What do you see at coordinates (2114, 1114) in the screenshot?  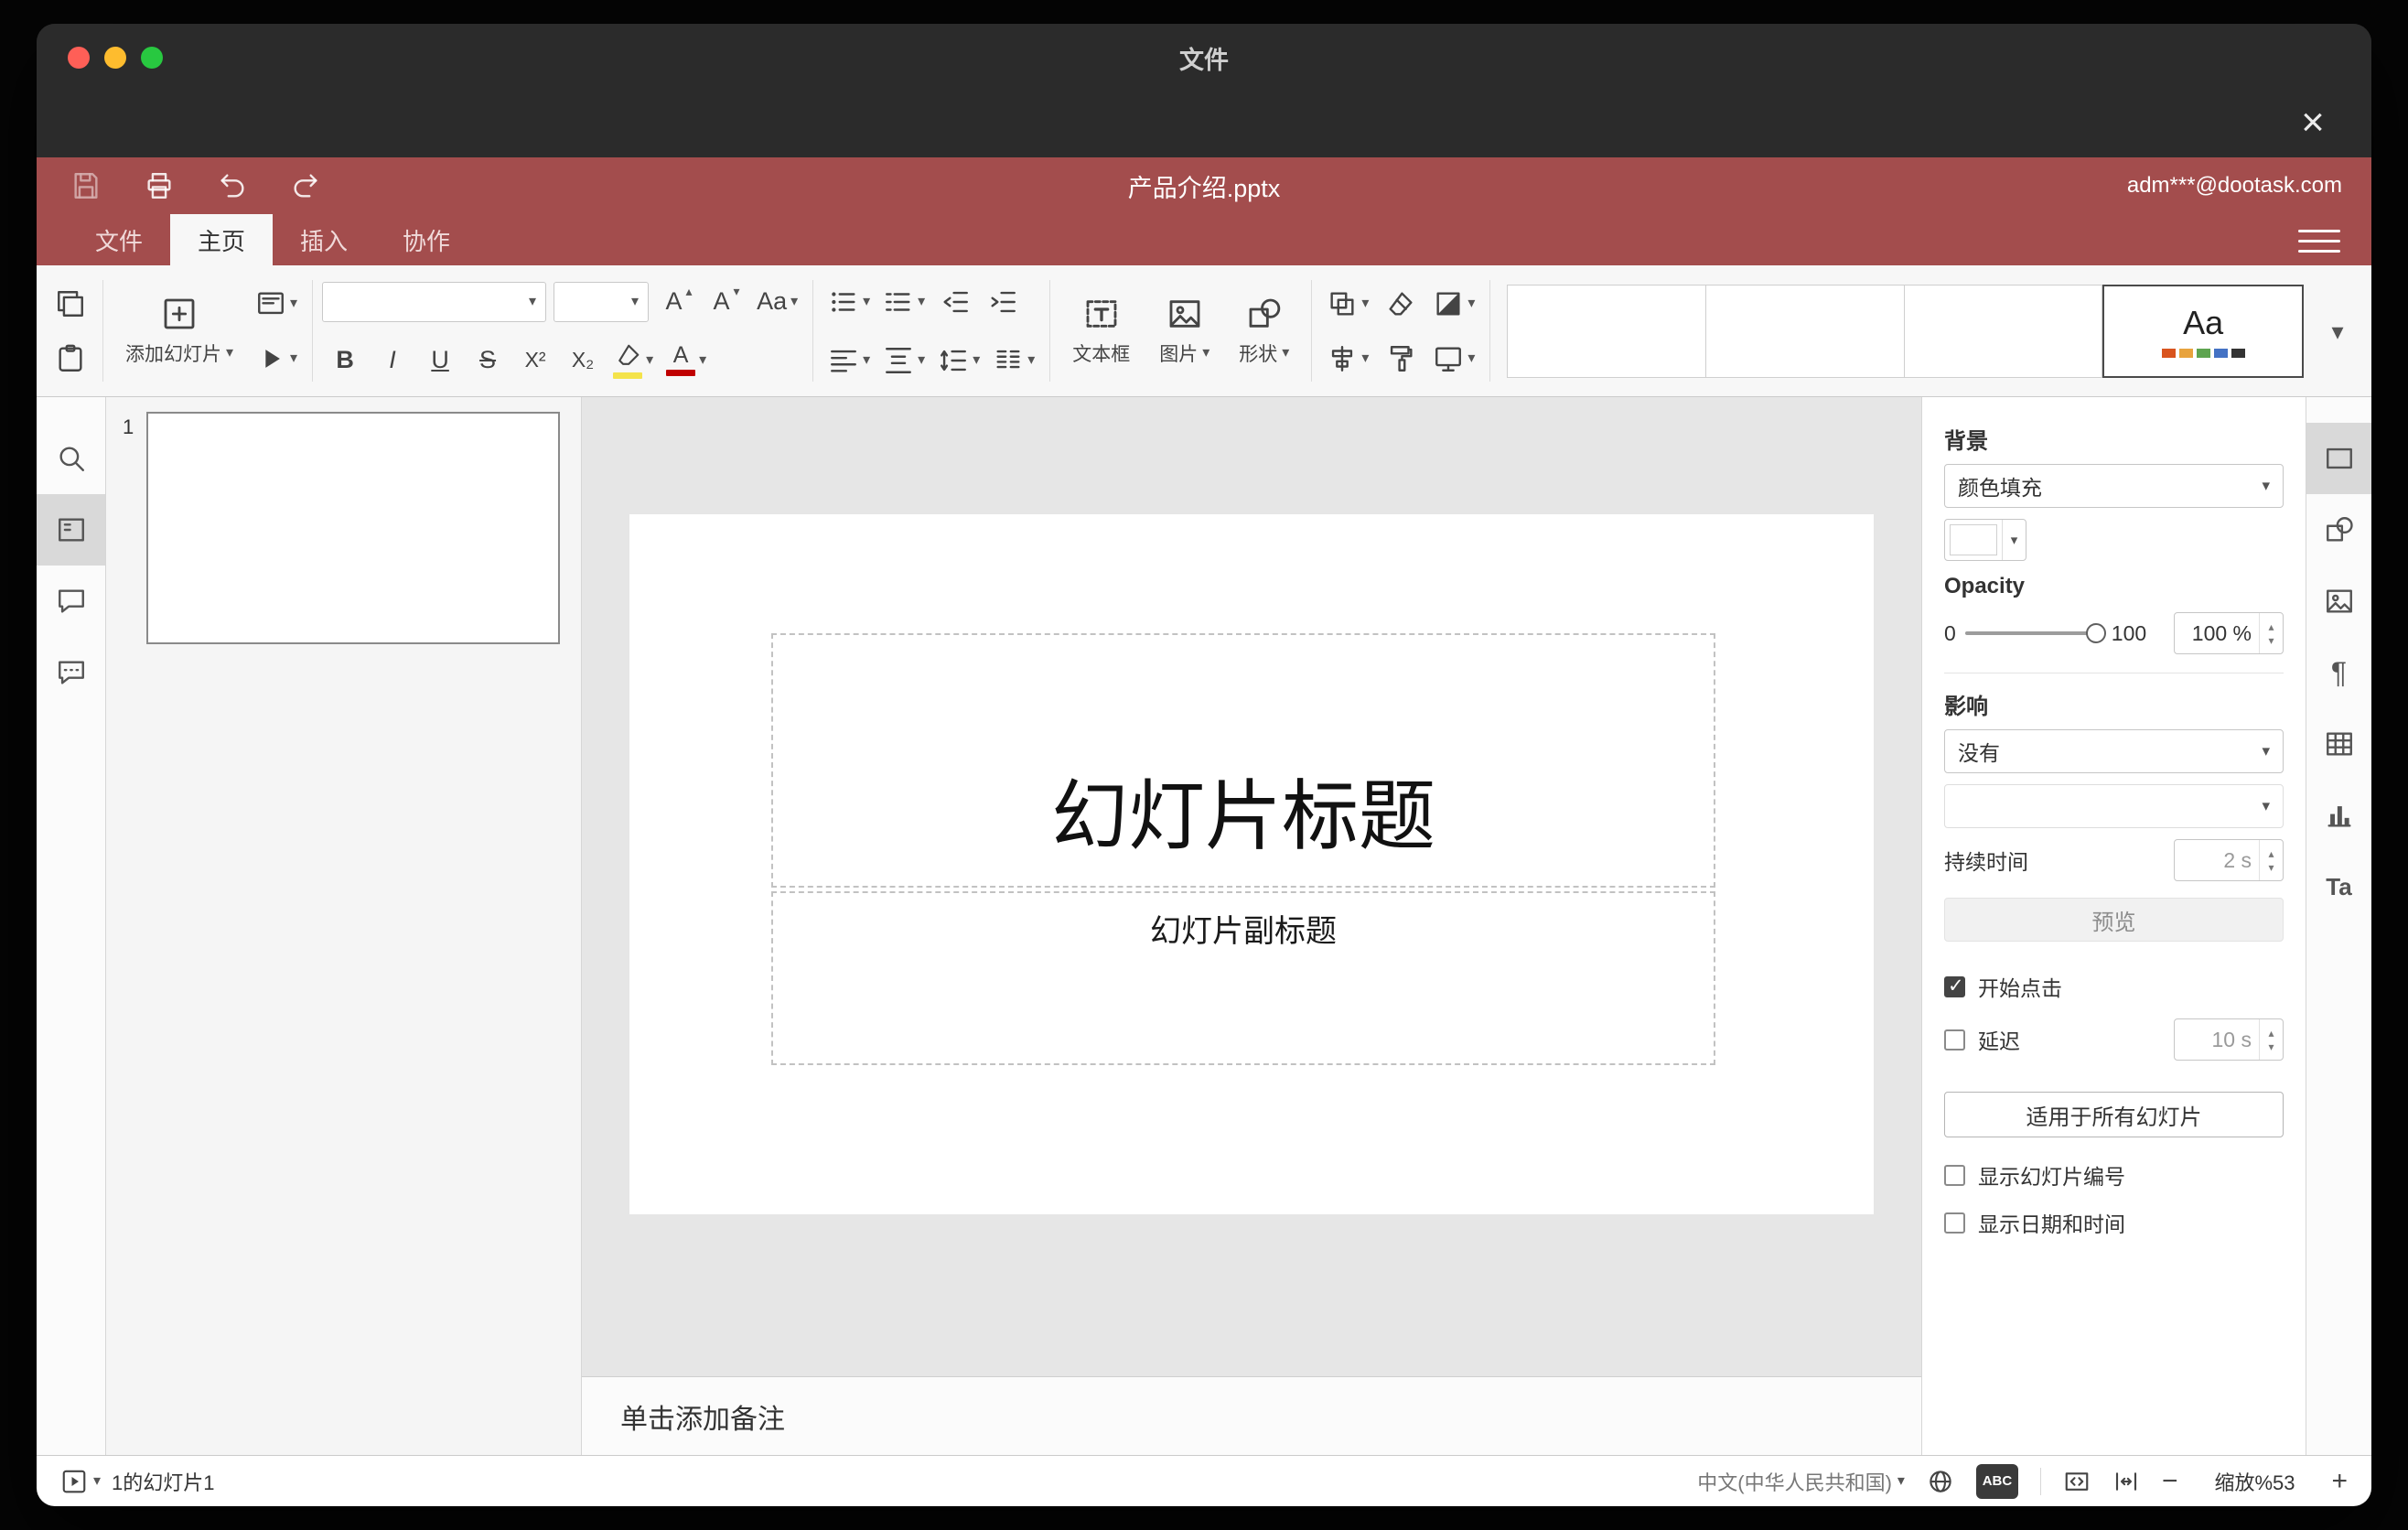 I see `apply-to-all-slides-button: 适用于所有幻灯片` at bounding box center [2114, 1114].